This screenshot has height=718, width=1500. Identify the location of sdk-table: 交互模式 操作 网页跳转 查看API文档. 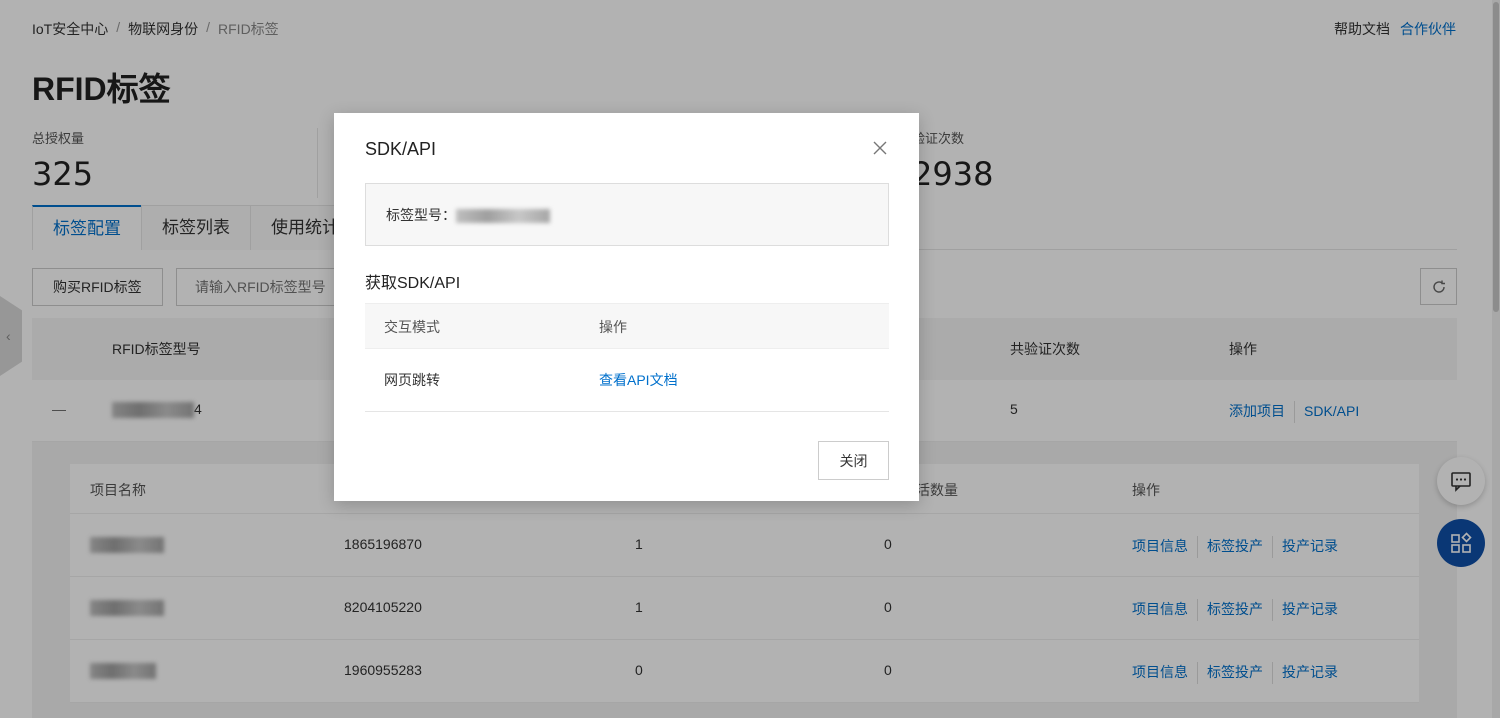
(627, 357).